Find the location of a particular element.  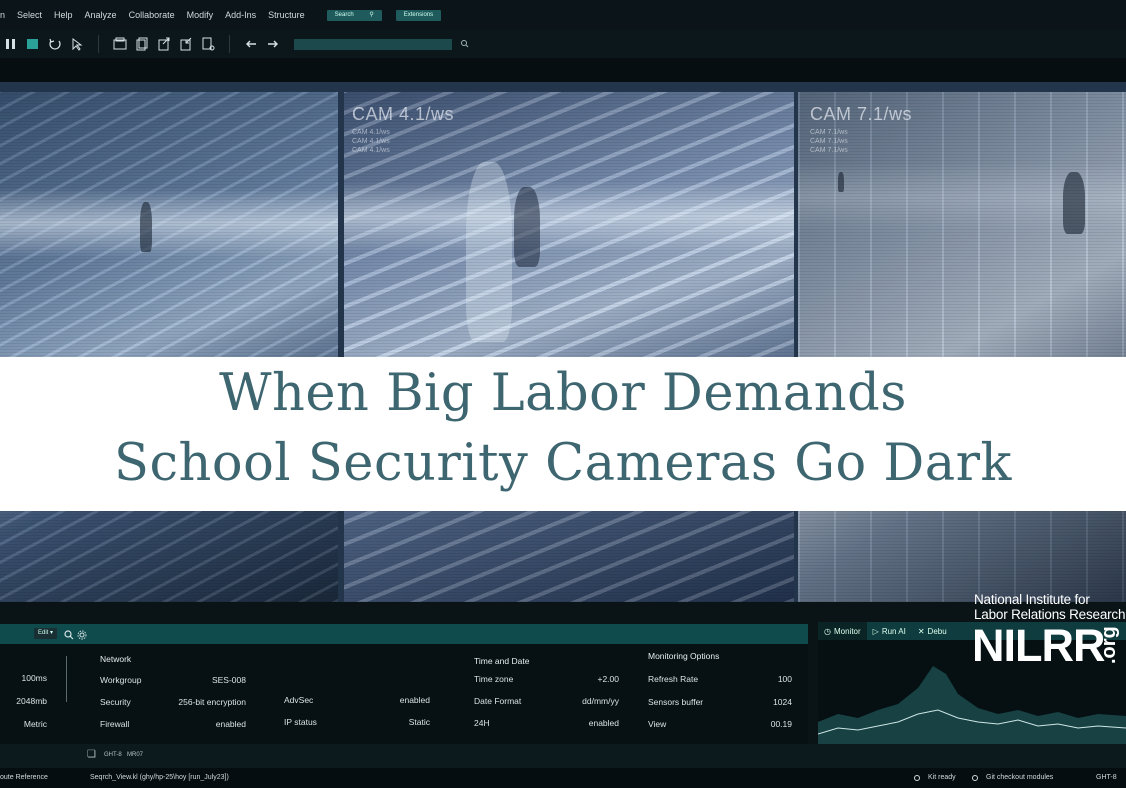

prop-value: 00.19 is located at coordinates (781, 724).